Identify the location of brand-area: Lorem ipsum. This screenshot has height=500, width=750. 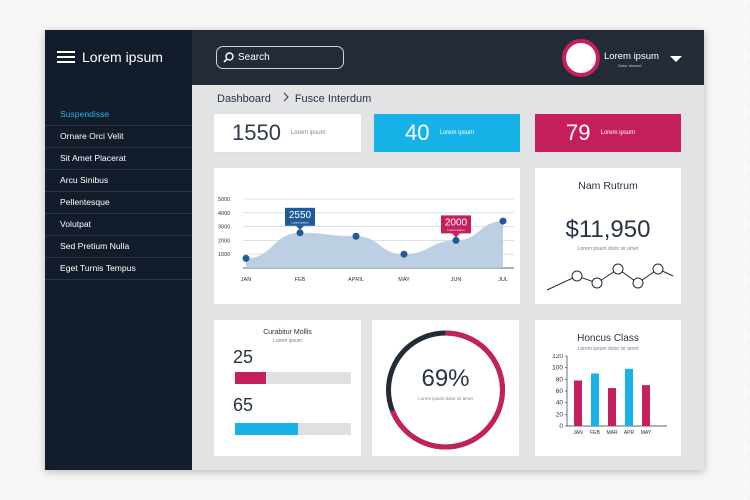
(118, 57).